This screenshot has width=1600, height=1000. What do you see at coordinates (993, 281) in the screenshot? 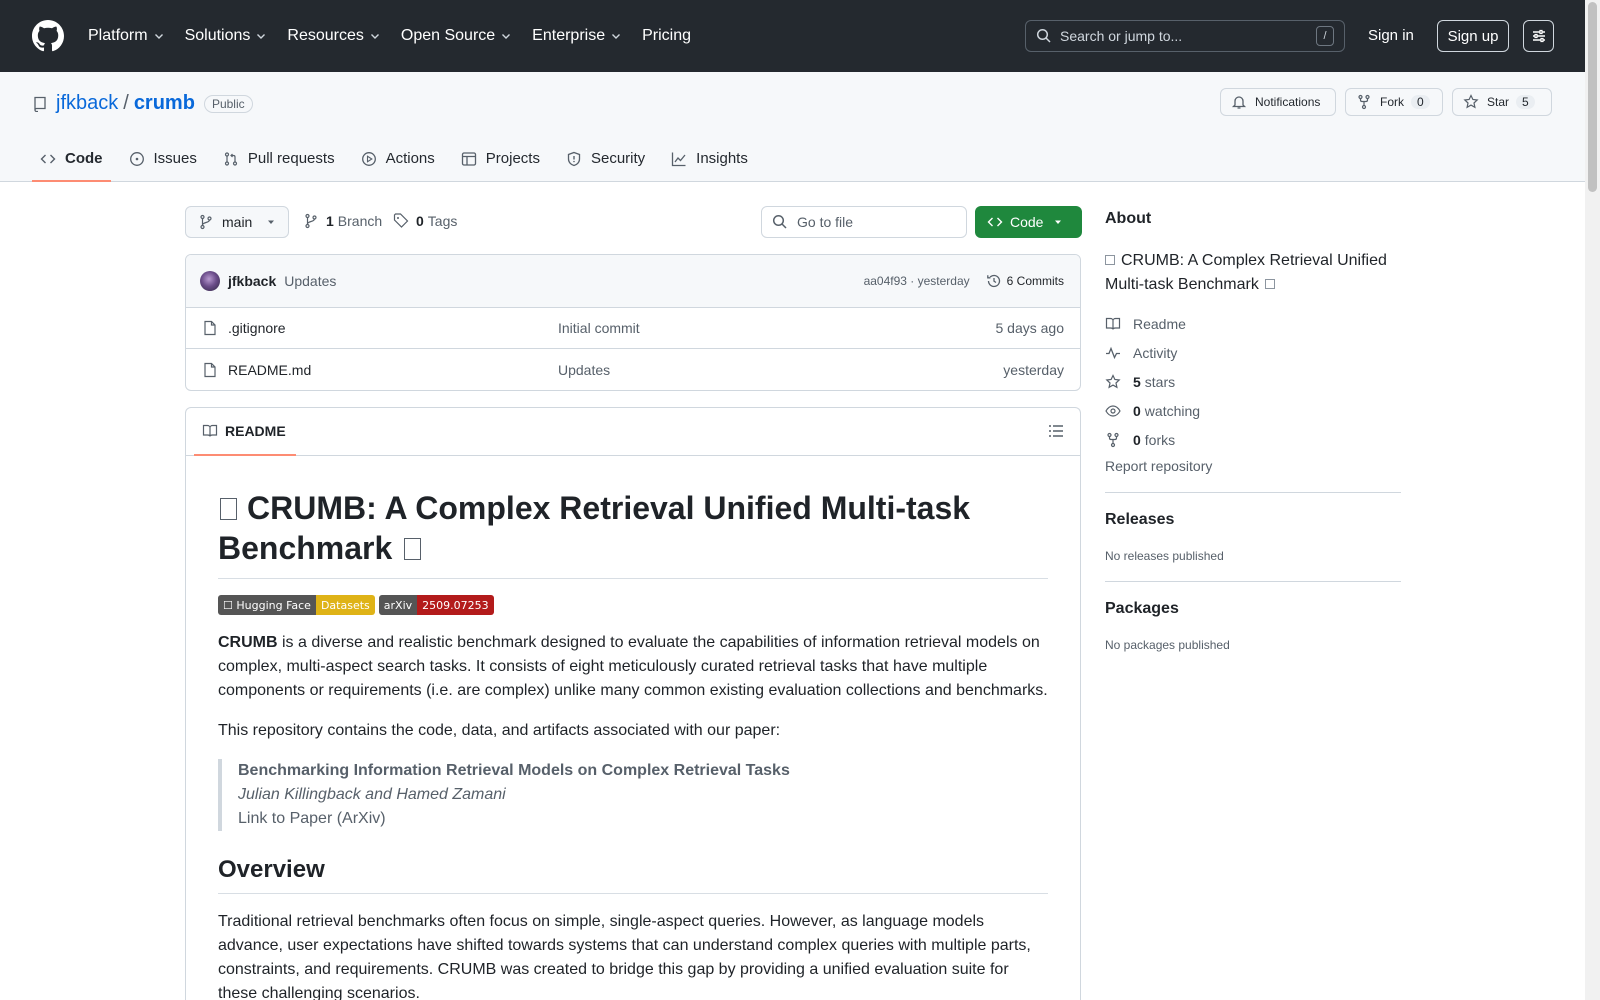
I see `history-icon` at bounding box center [993, 281].